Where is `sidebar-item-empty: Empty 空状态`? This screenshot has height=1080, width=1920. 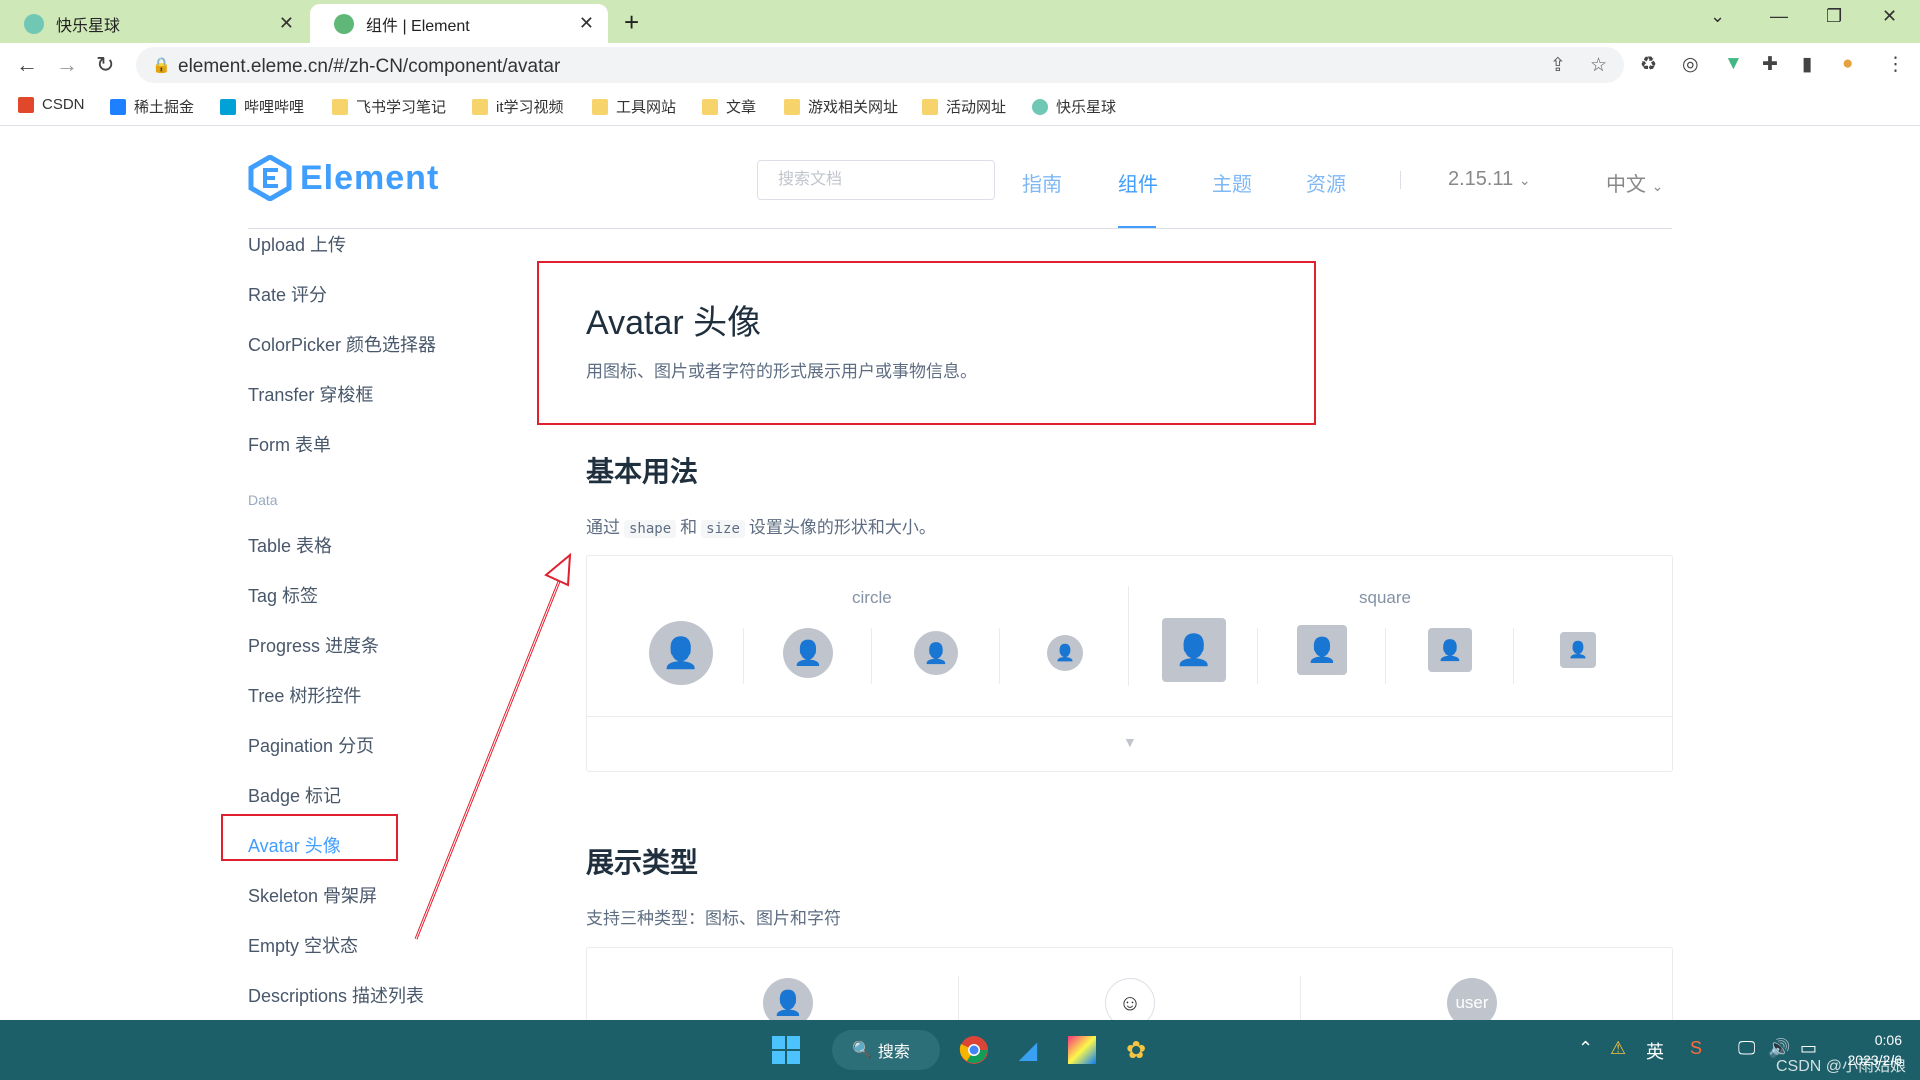
sidebar-item-empty: Empty 空状态 is located at coordinates (303, 945).